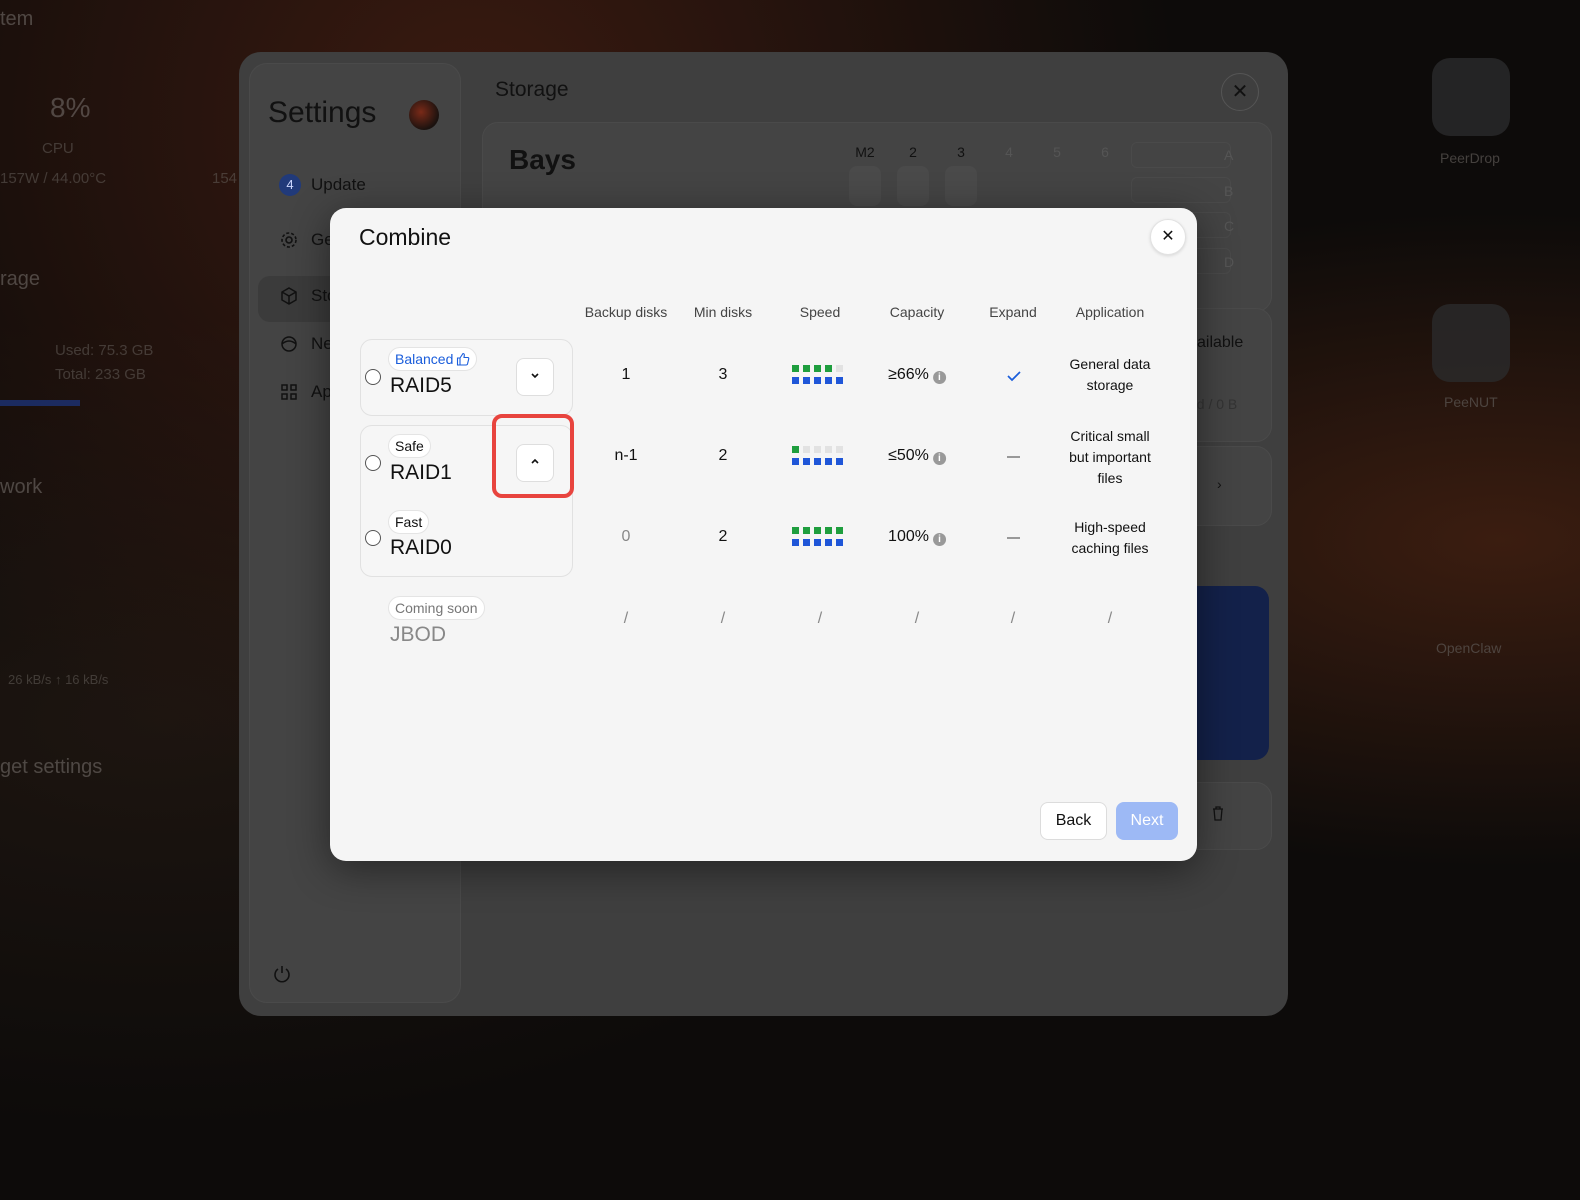 The width and height of the screenshot is (1580, 1200). What do you see at coordinates (225, 178) in the screenshot?
I see `secondary-readout: 154` at bounding box center [225, 178].